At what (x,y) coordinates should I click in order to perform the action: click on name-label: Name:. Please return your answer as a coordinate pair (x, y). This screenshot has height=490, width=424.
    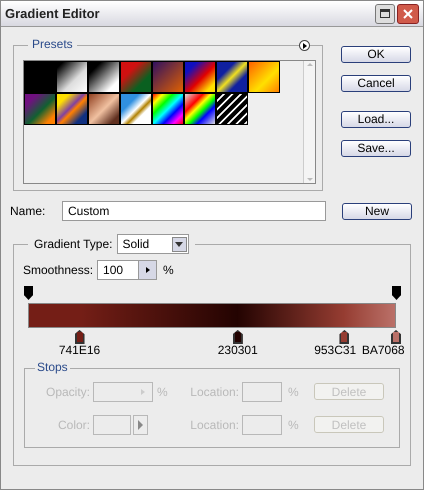
    Looking at the image, I should click on (28, 211).